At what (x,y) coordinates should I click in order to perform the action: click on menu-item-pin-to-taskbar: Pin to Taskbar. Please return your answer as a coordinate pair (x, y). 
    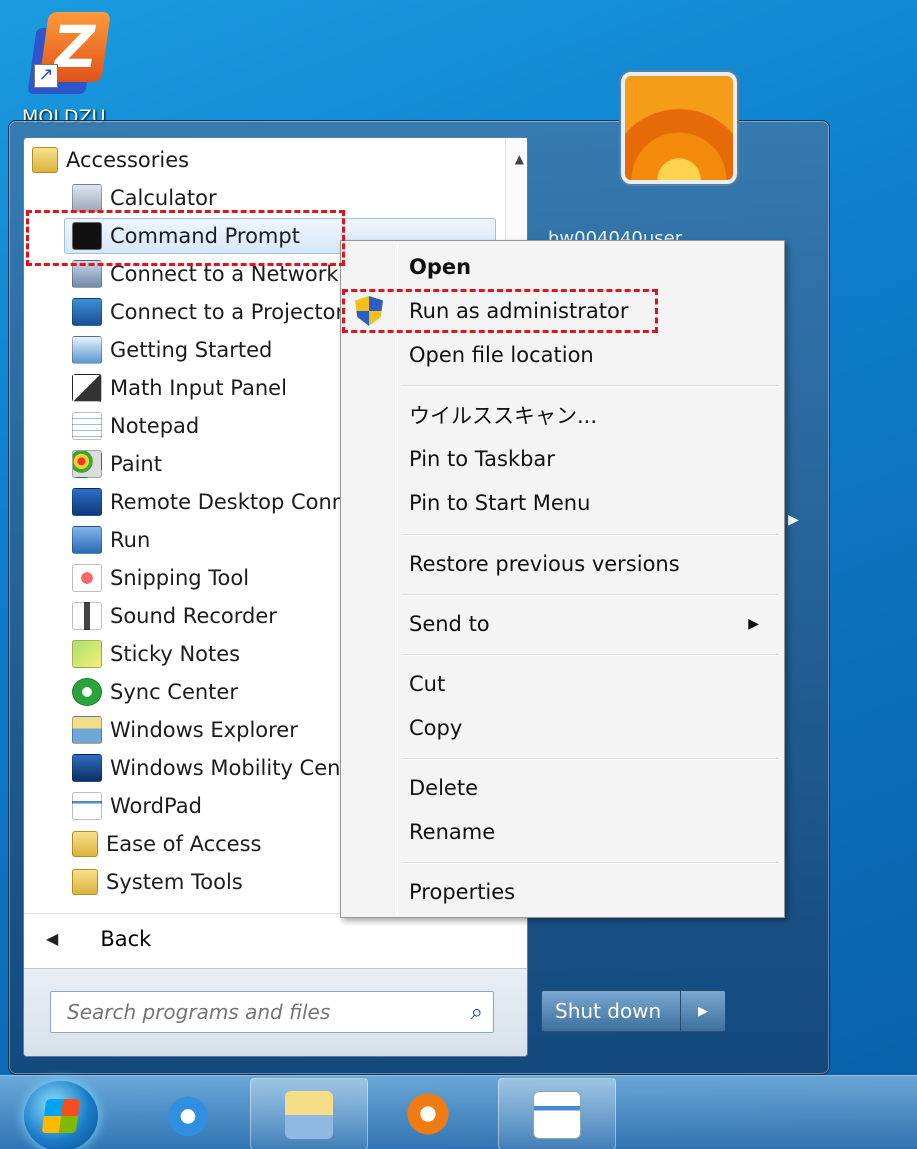
    Looking at the image, I should click on (594, 459).